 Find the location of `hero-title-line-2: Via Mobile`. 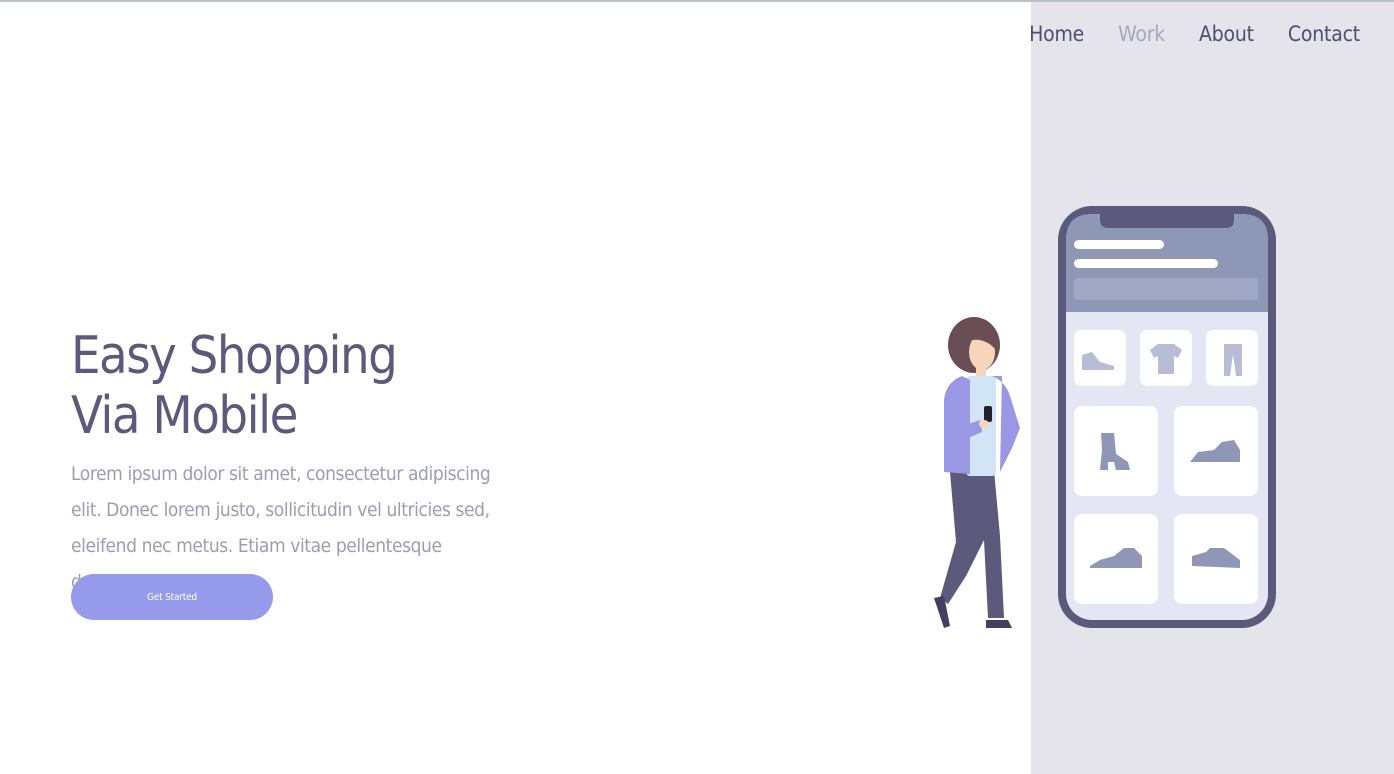

hero-title-line-2: Via Mobile is located at coordinates (184, 416).